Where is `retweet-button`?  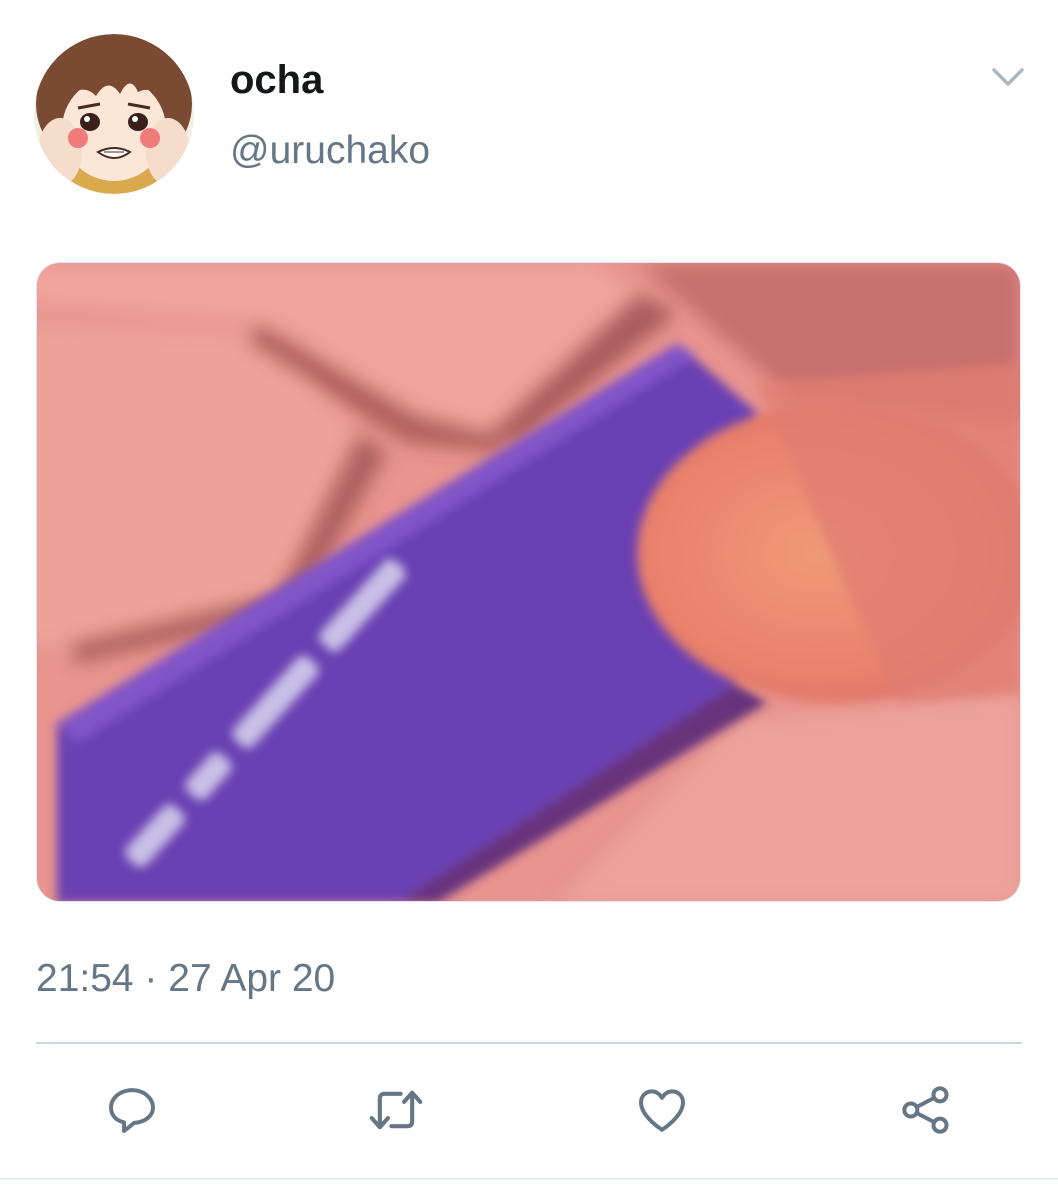
retweet-button is located at coordinates (396, 1110).